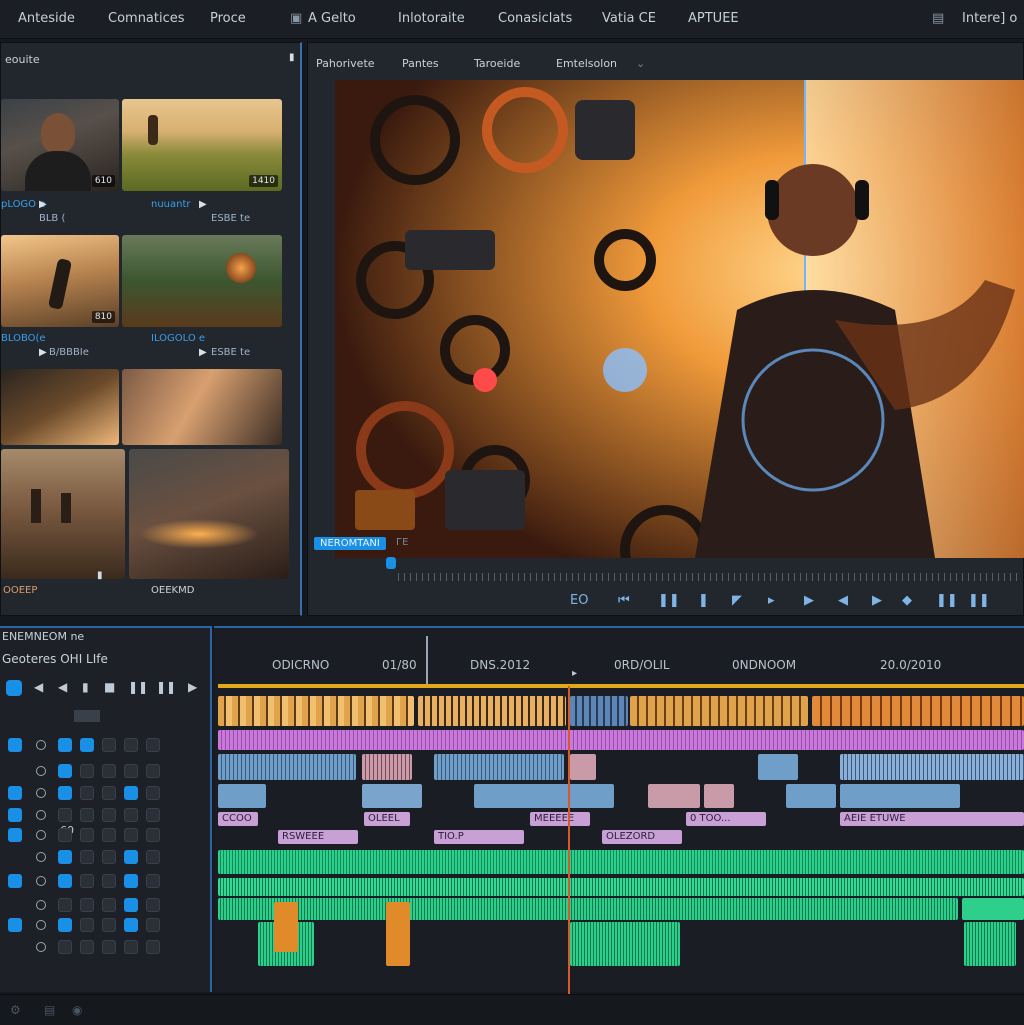 The height and width of the screenshot is (1025, 1024). Describe the element at coordinates (332, 18) in the screenshot. I see `menu-item-4: A Gelto` at that location.